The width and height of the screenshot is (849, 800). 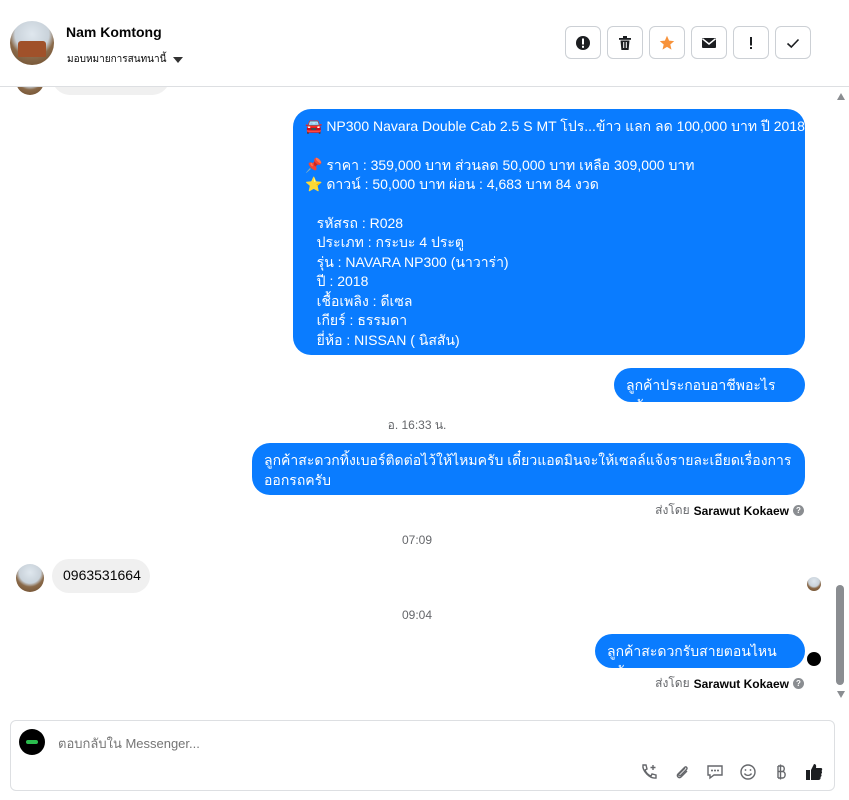 What do you see at coordinates (417, 615) in the screenshot?
I see `timestamp: 09:04` at bounding box center [417, 615].